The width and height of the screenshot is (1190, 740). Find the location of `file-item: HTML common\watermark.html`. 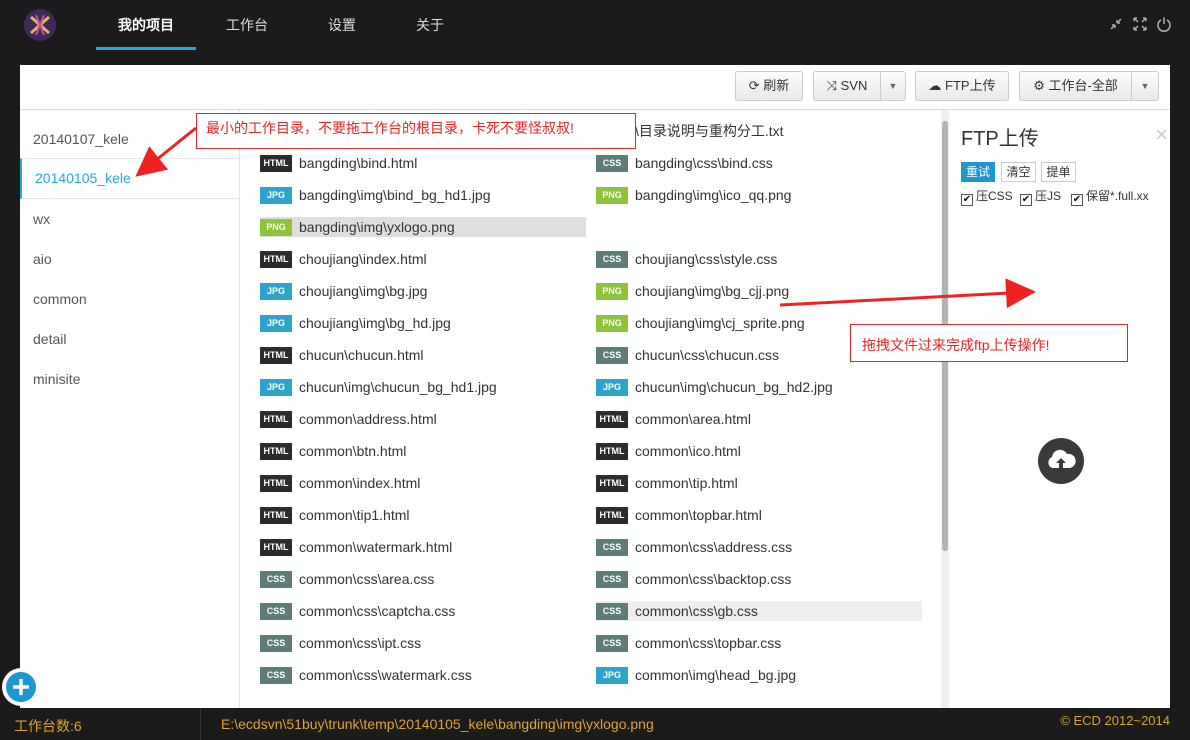

file-item: HTML common\watermark.html is located at coordinates (423, 547).